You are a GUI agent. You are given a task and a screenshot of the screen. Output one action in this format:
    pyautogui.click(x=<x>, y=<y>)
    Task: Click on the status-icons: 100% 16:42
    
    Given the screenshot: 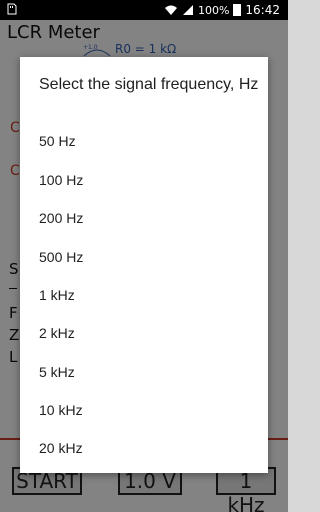 What is the action you would take?
    pyautogui.click(x=222, y=10)
    